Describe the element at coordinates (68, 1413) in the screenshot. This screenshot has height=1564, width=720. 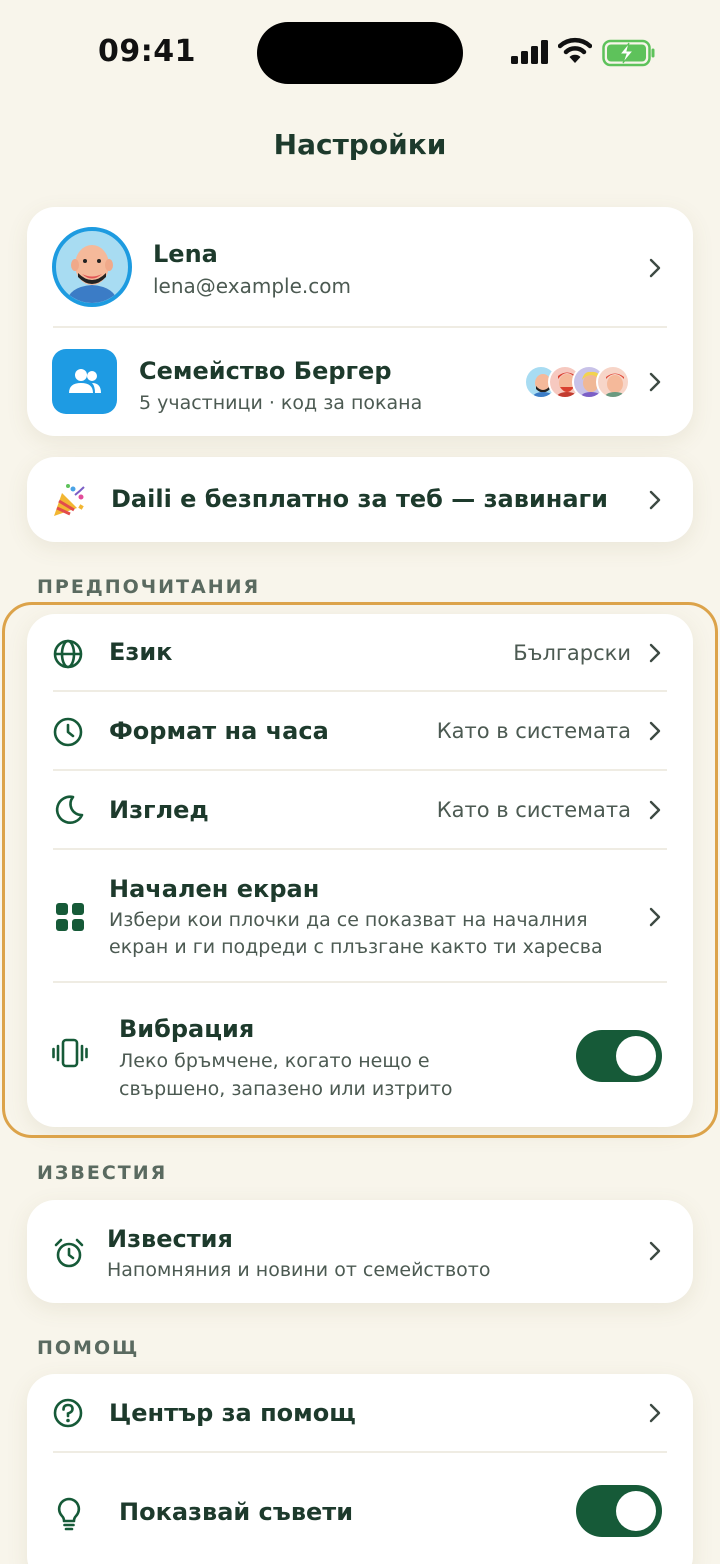
I see `question-circle-icon` at that location.